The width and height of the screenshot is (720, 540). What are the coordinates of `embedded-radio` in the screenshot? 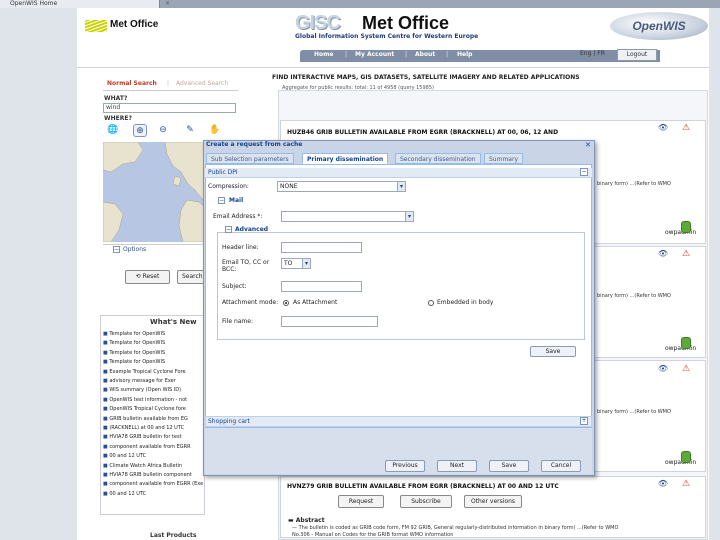 It's located at (431, 303).